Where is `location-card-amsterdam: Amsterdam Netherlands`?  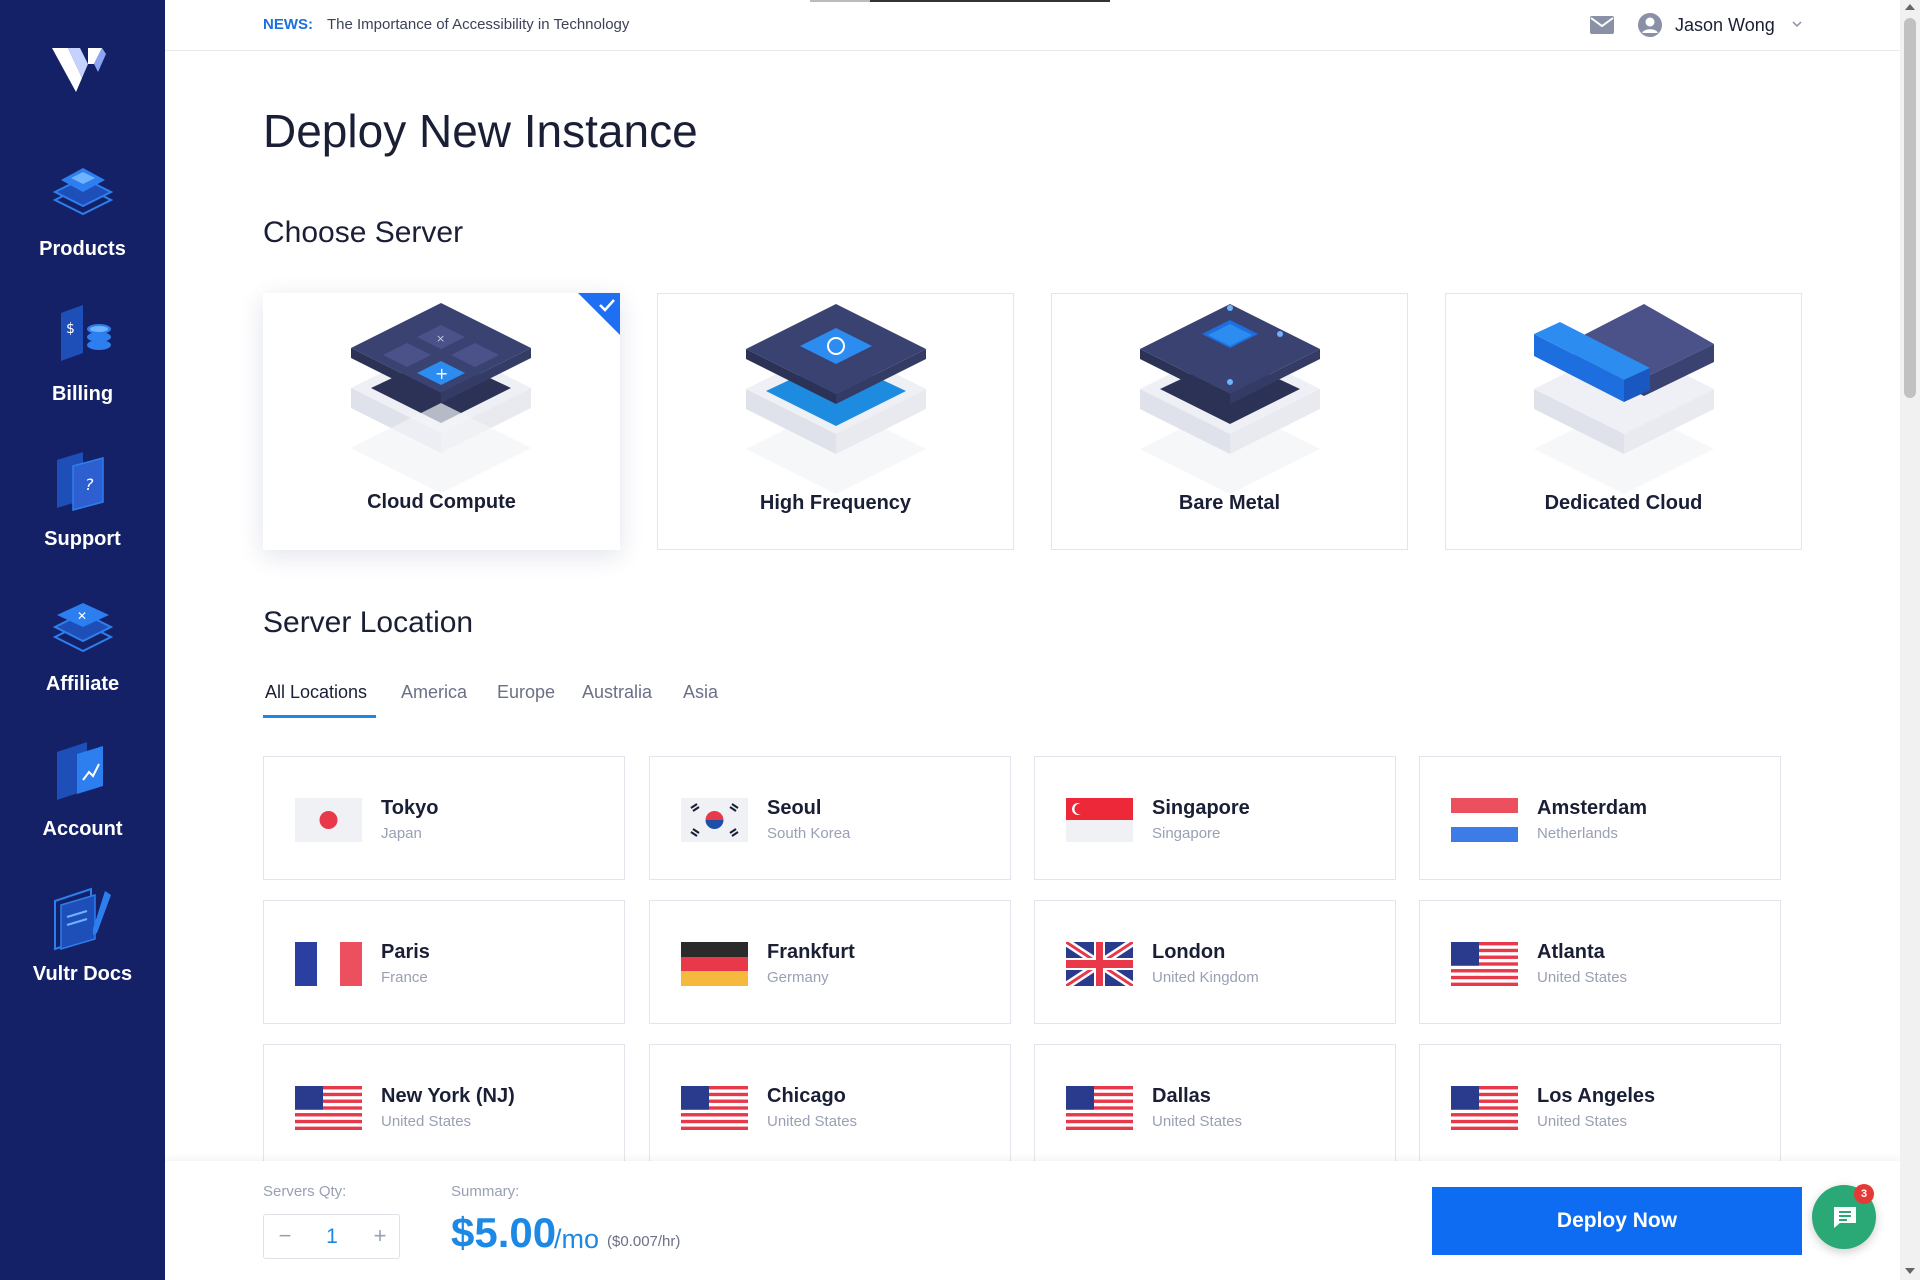
location-card-amsterdam: Amsterdam Netherlands is located at coordinates (1600, 818).